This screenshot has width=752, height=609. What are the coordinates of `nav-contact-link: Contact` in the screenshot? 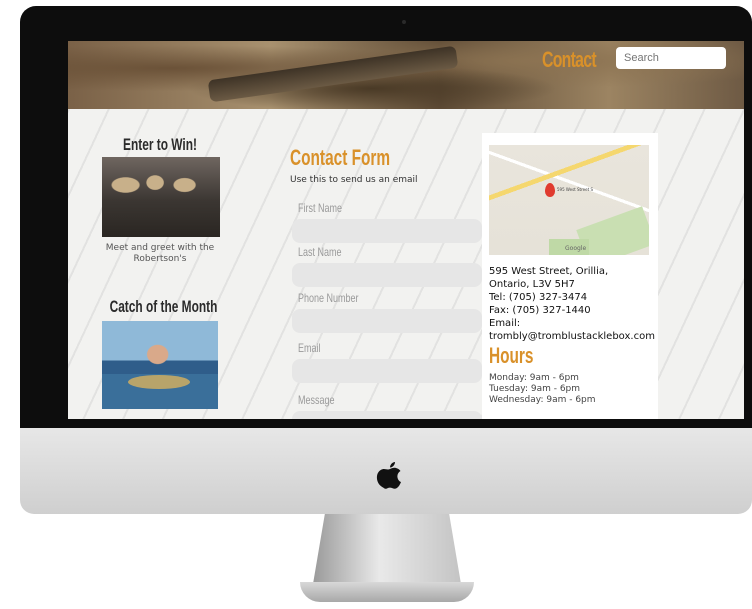 It's located at (569, 60).